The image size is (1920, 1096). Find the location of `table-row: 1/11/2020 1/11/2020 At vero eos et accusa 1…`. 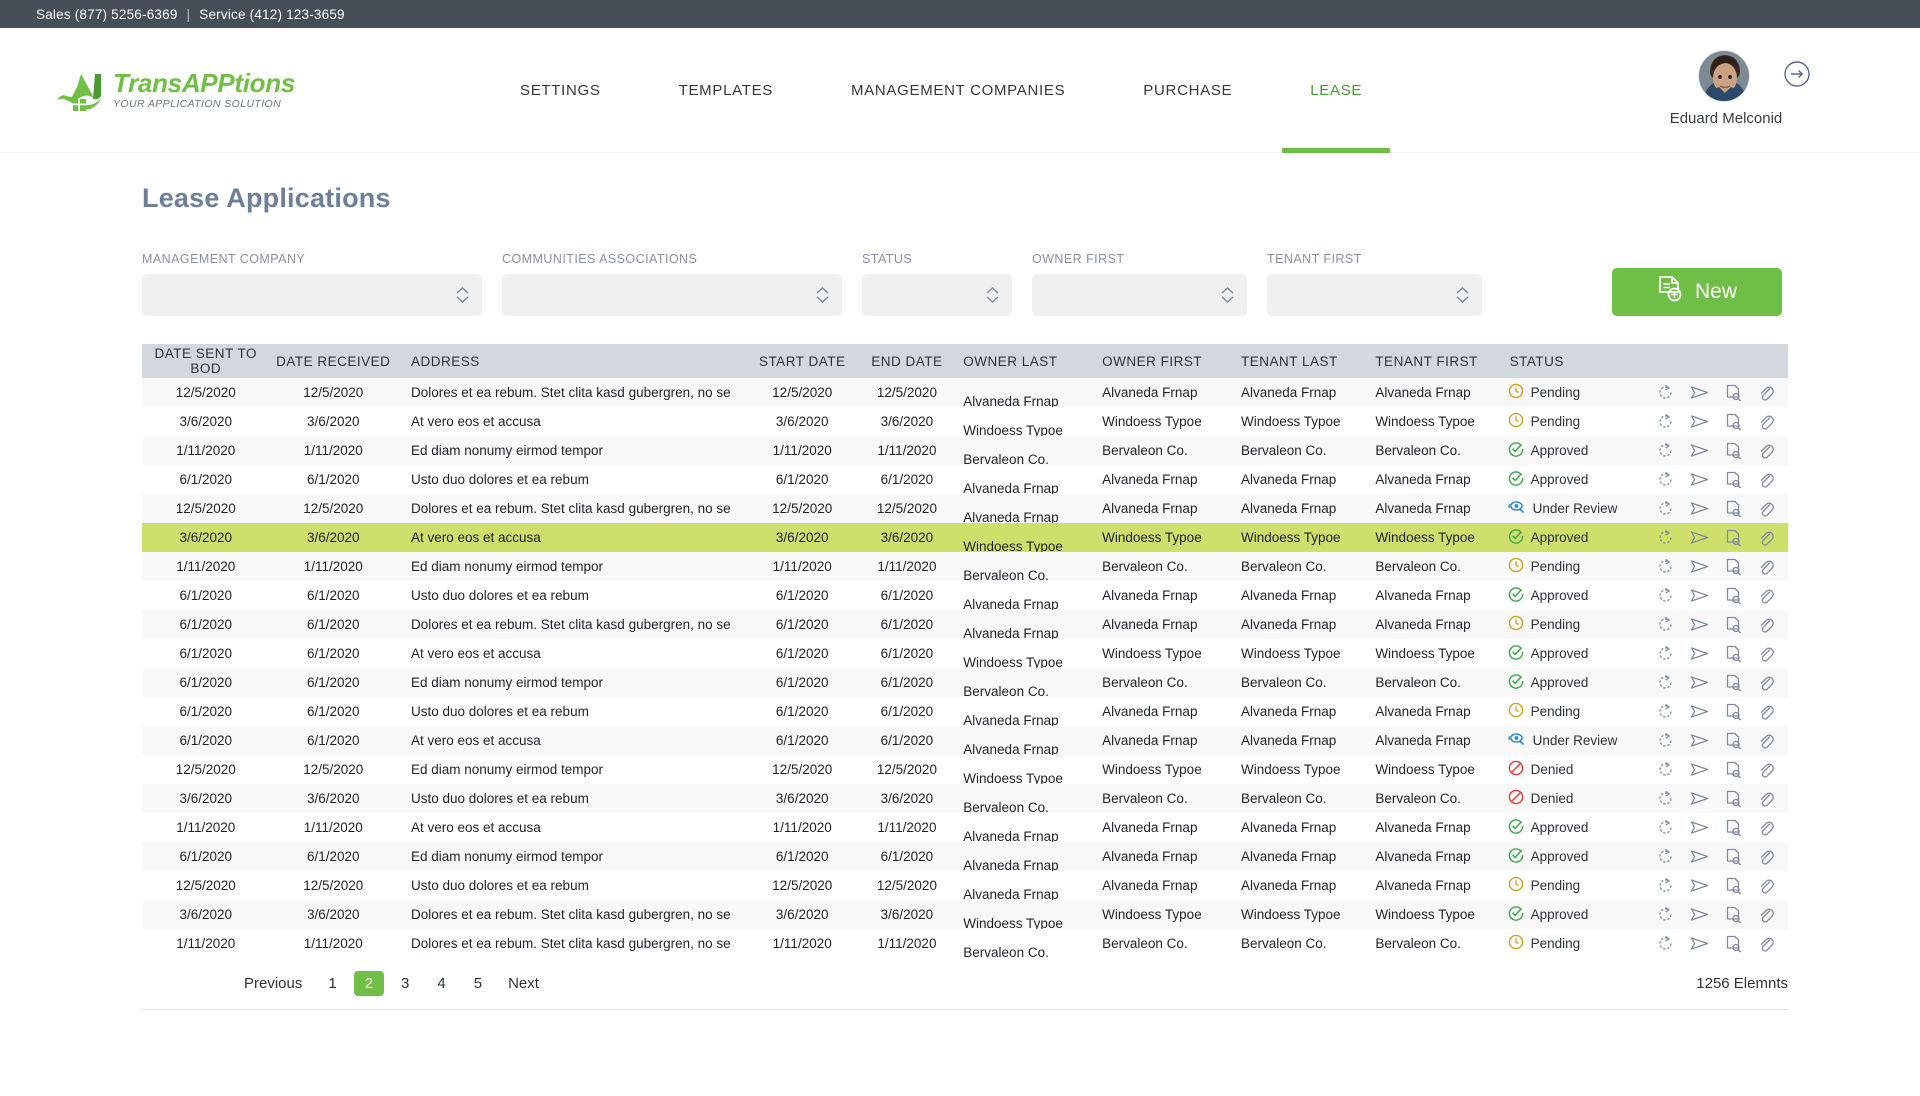

table-row: 1/11/2020 1/11/2020 At vero eos et accusa 1… is located at coordinates (965, 827).